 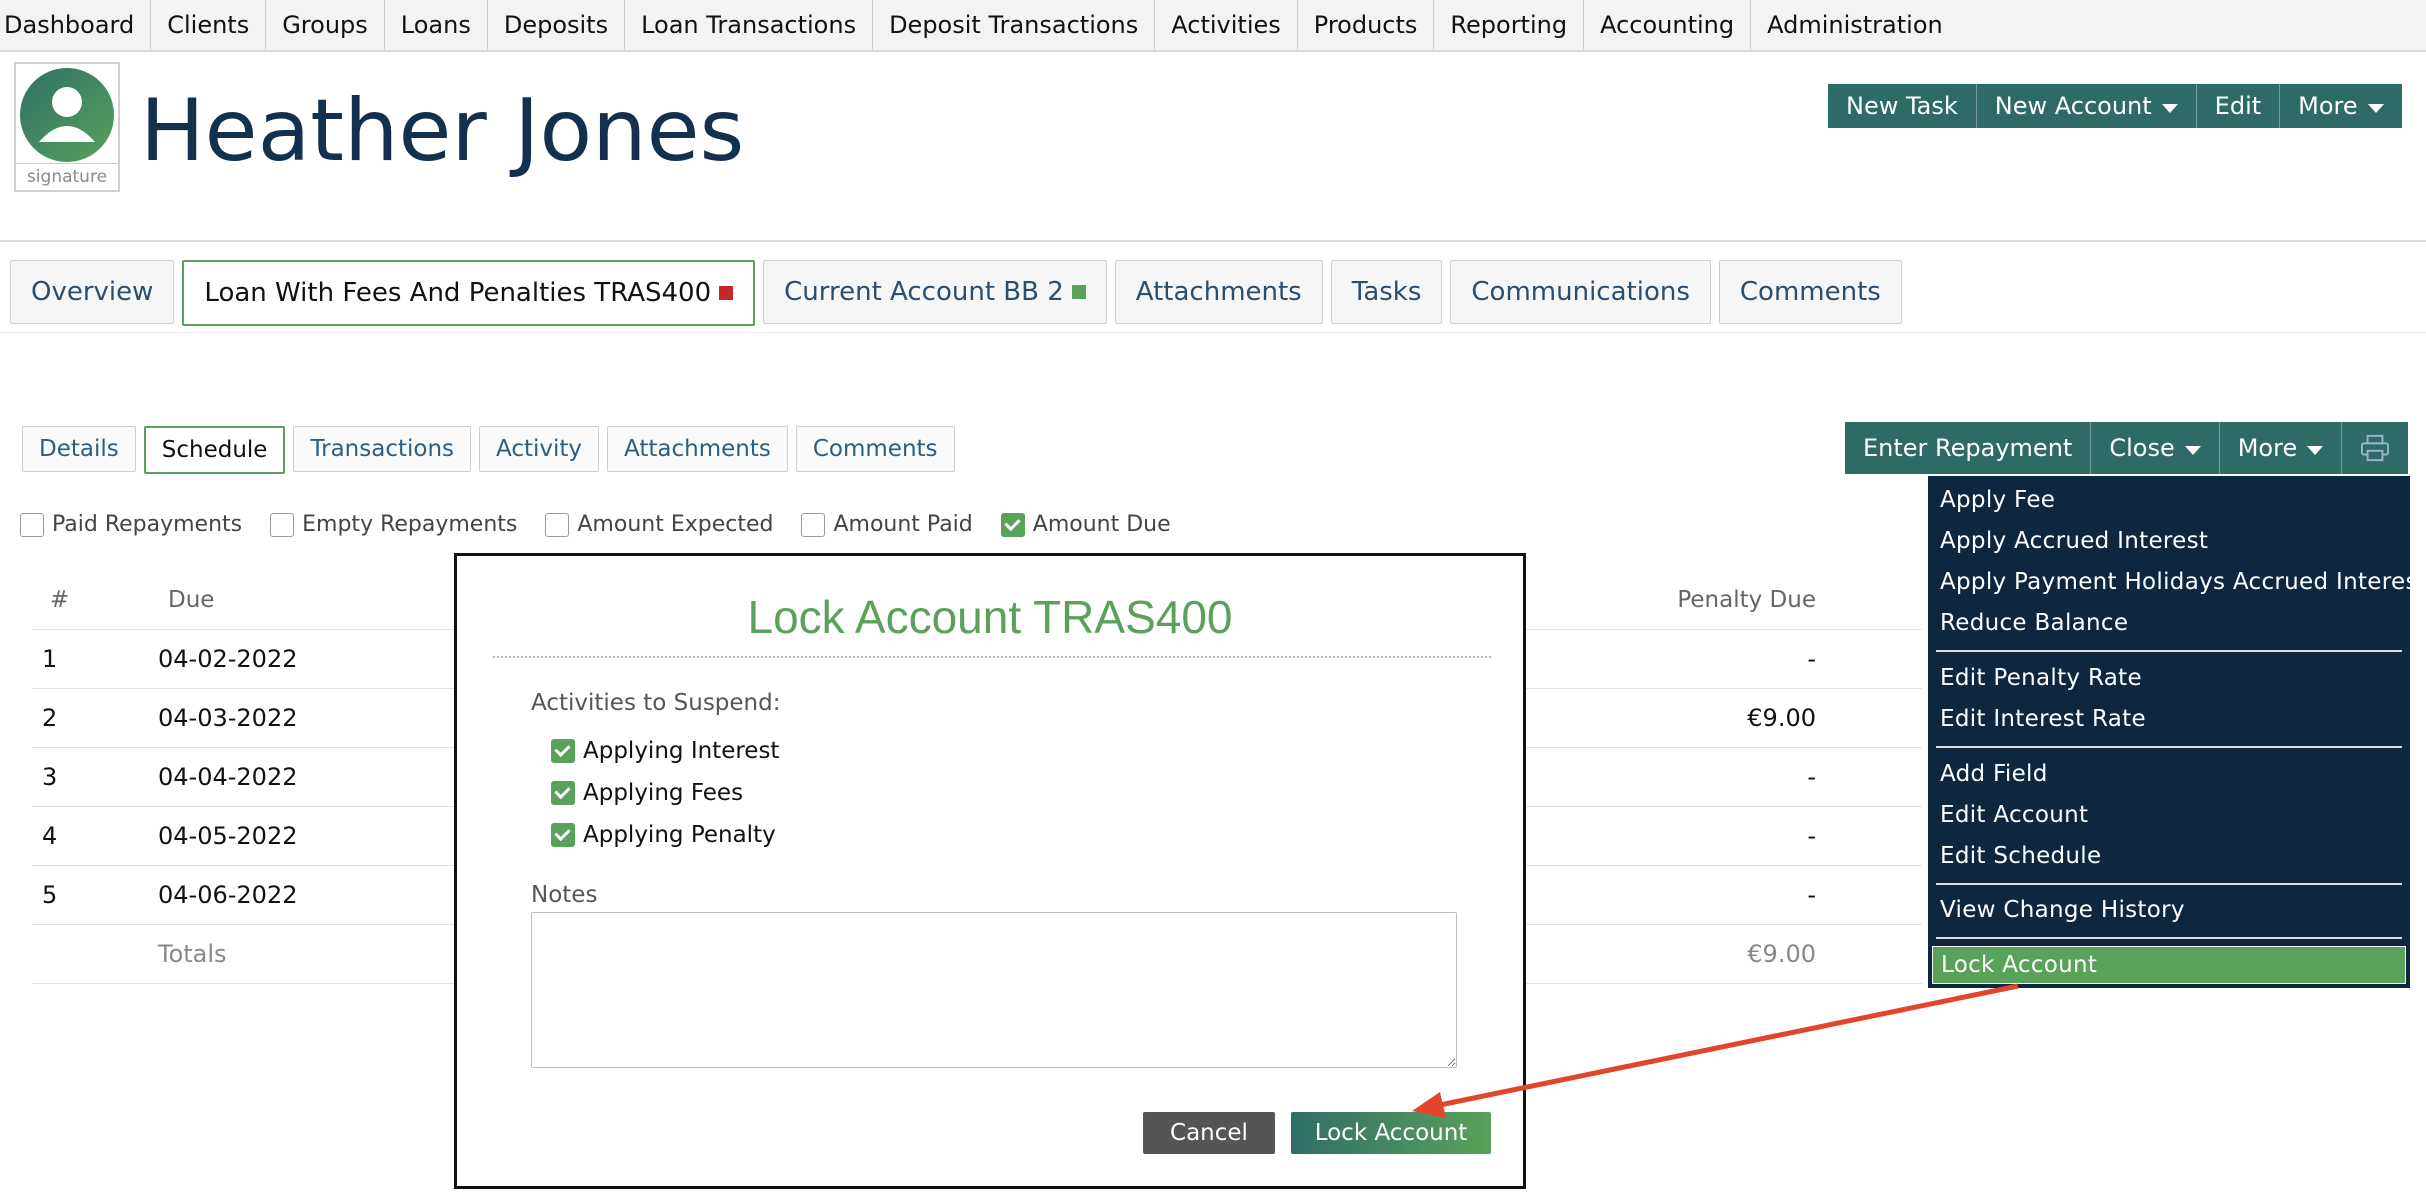 What do you see at coordinates (325, 25) in the screenshot?
I see `nav-groups: Groups` at bounding box center [325, 25].